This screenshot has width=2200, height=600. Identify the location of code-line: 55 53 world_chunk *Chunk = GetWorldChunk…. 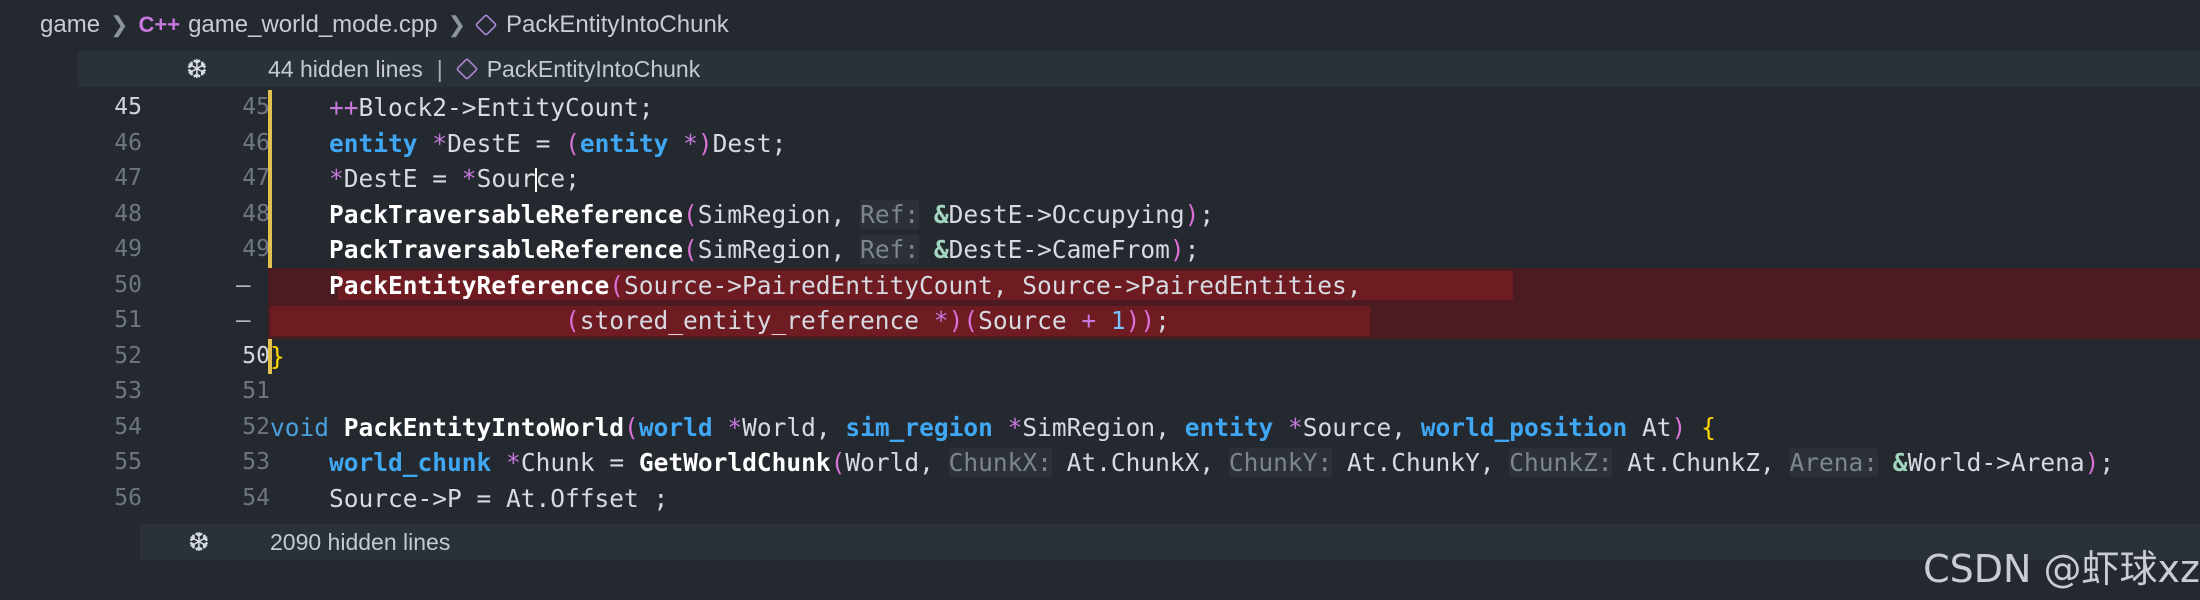
(1139, 463).